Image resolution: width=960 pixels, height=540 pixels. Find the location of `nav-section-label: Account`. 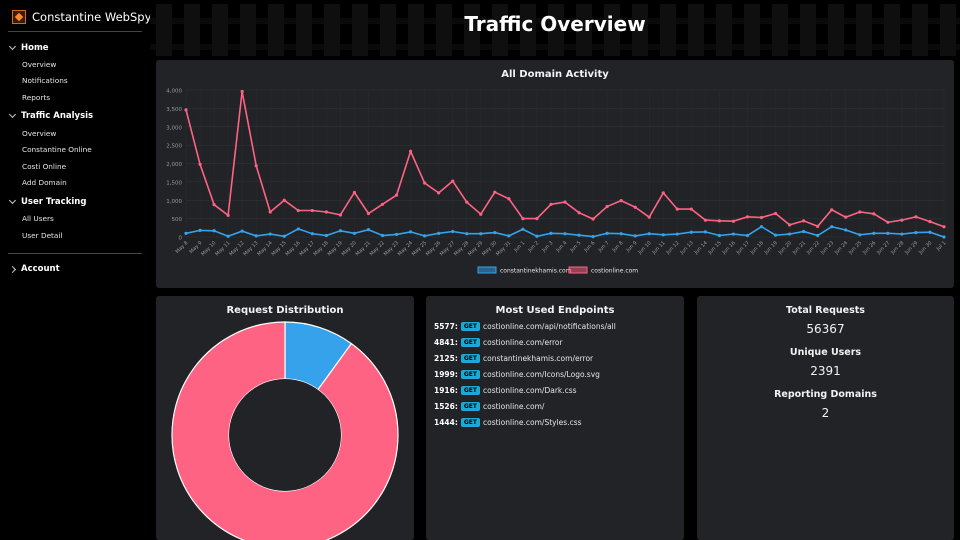

nav-section-label: Account is located at coordinates (40, 269).